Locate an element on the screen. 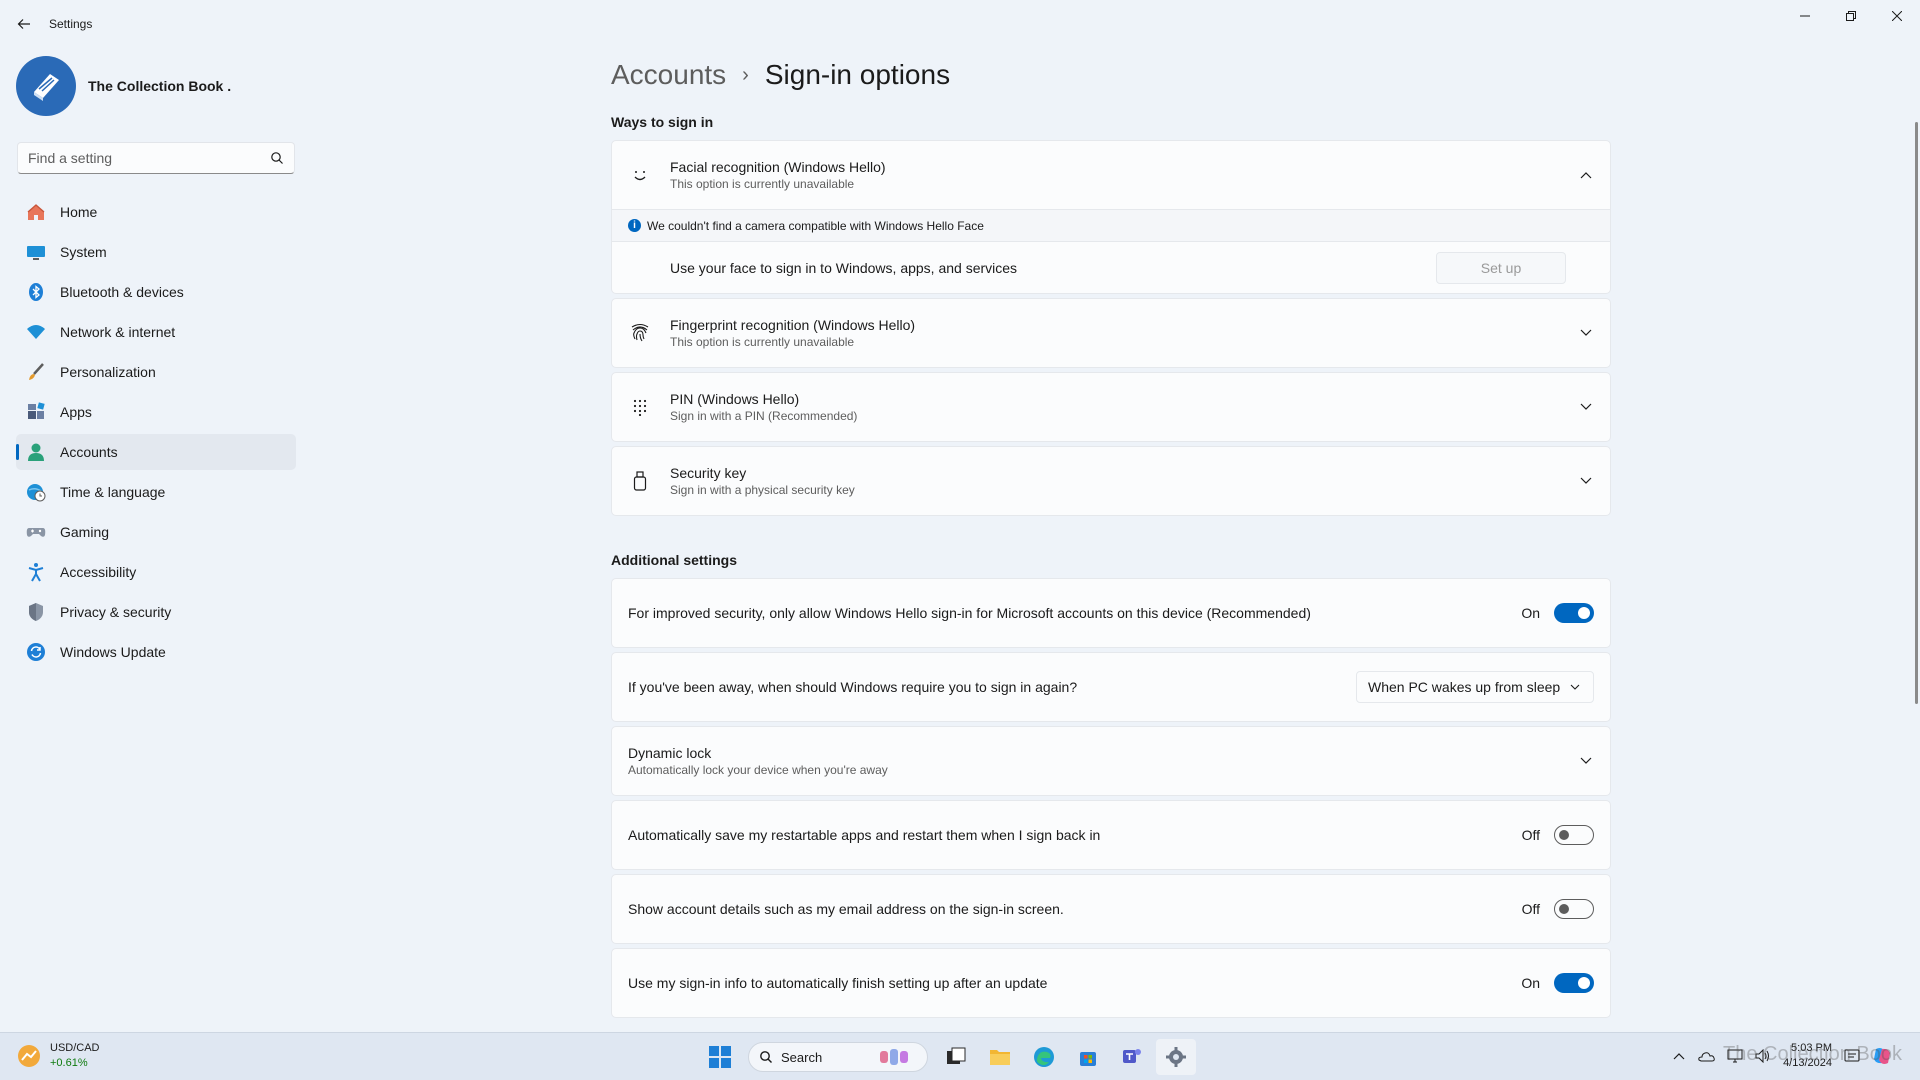 Image resolution: width=1920 pixels, height=1080 pixels. sidebar-item-system: System is located at coordinates (156, 252).